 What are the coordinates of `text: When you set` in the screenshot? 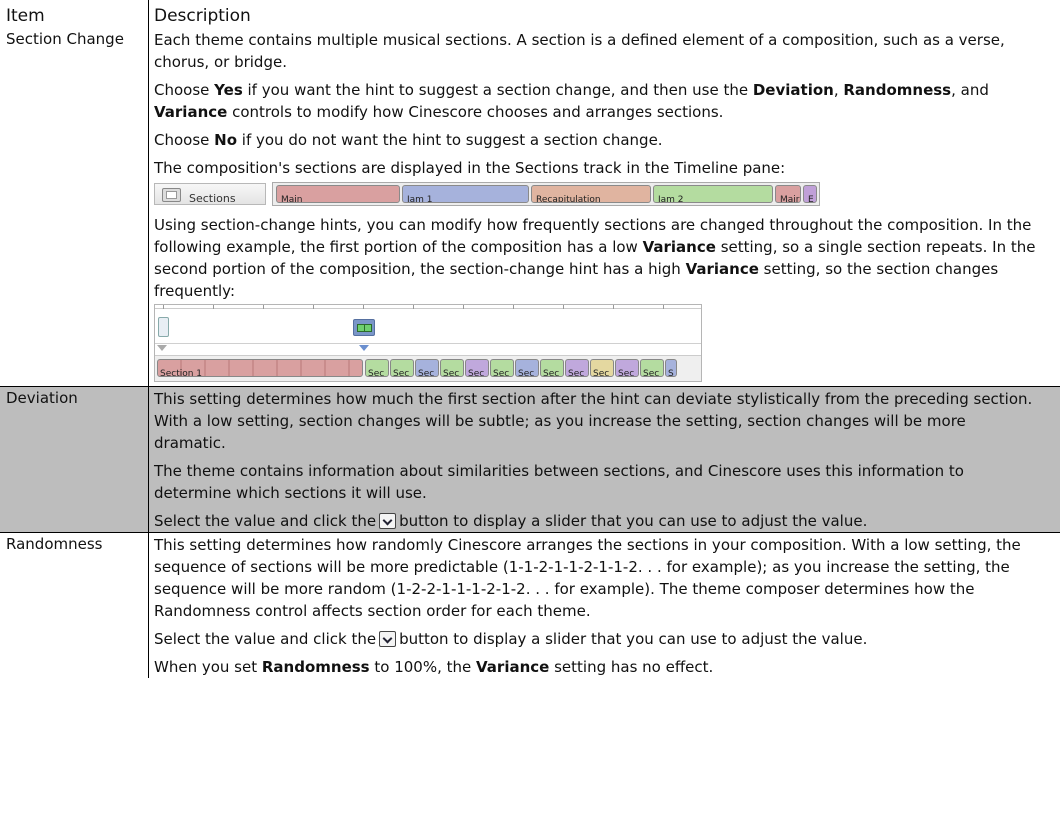 It's located at (208, 667).